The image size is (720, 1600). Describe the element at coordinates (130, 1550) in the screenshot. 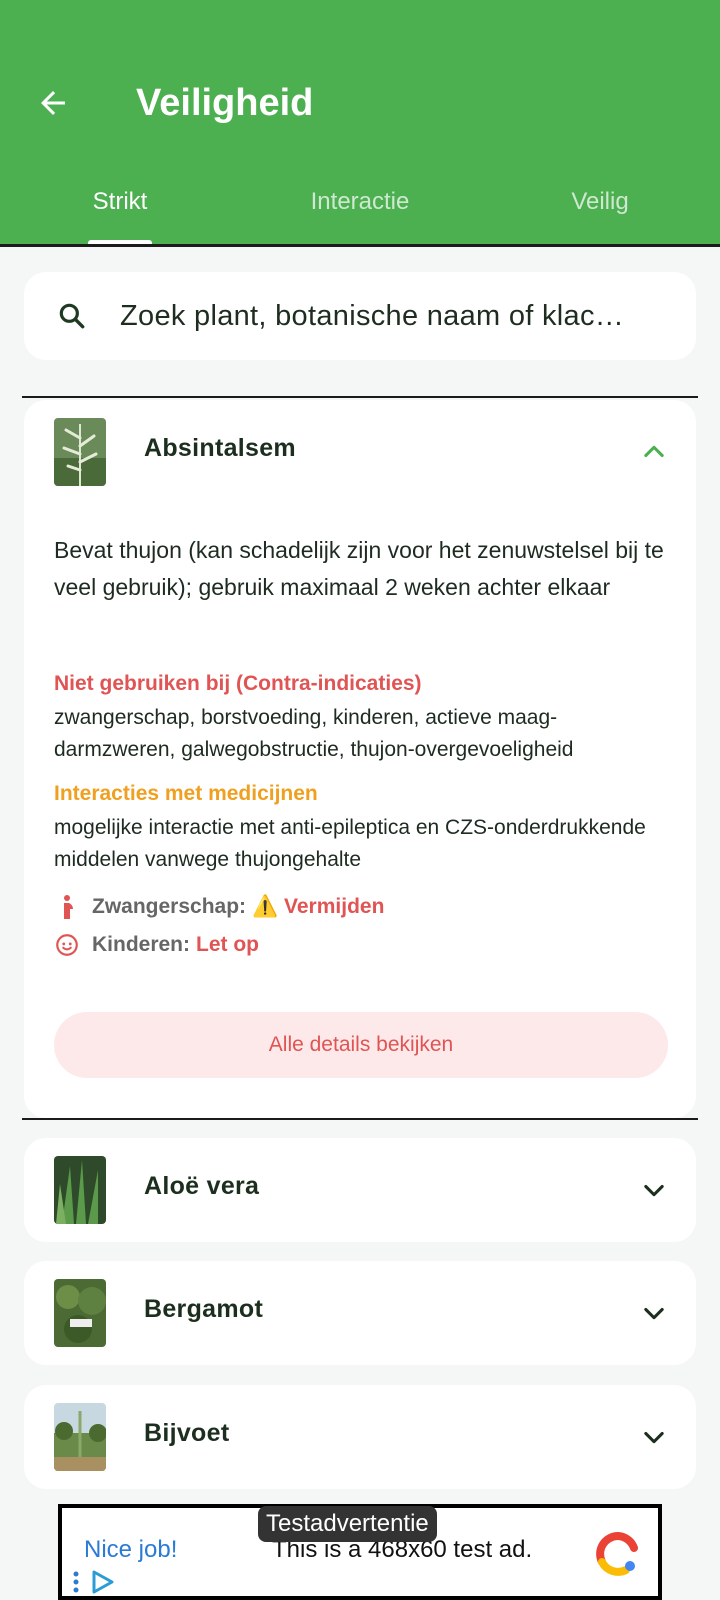

I see `ad-headline: Nice job!` at that location.